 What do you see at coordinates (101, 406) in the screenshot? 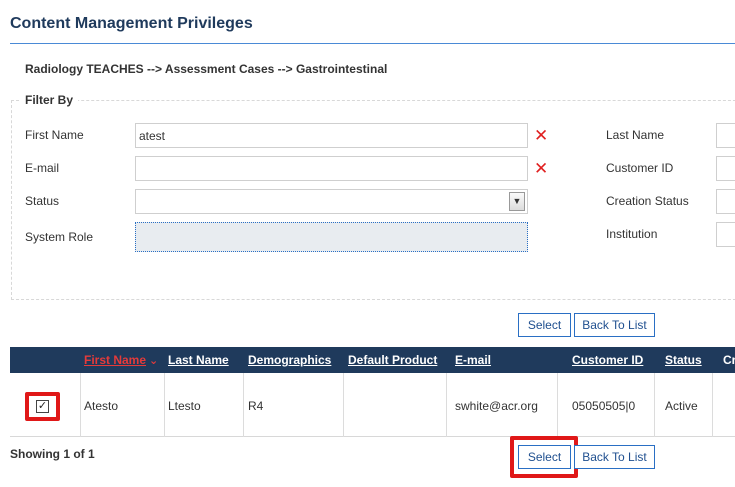
I see `cell-first-name: Atesto` at bounding box center [101, 406].